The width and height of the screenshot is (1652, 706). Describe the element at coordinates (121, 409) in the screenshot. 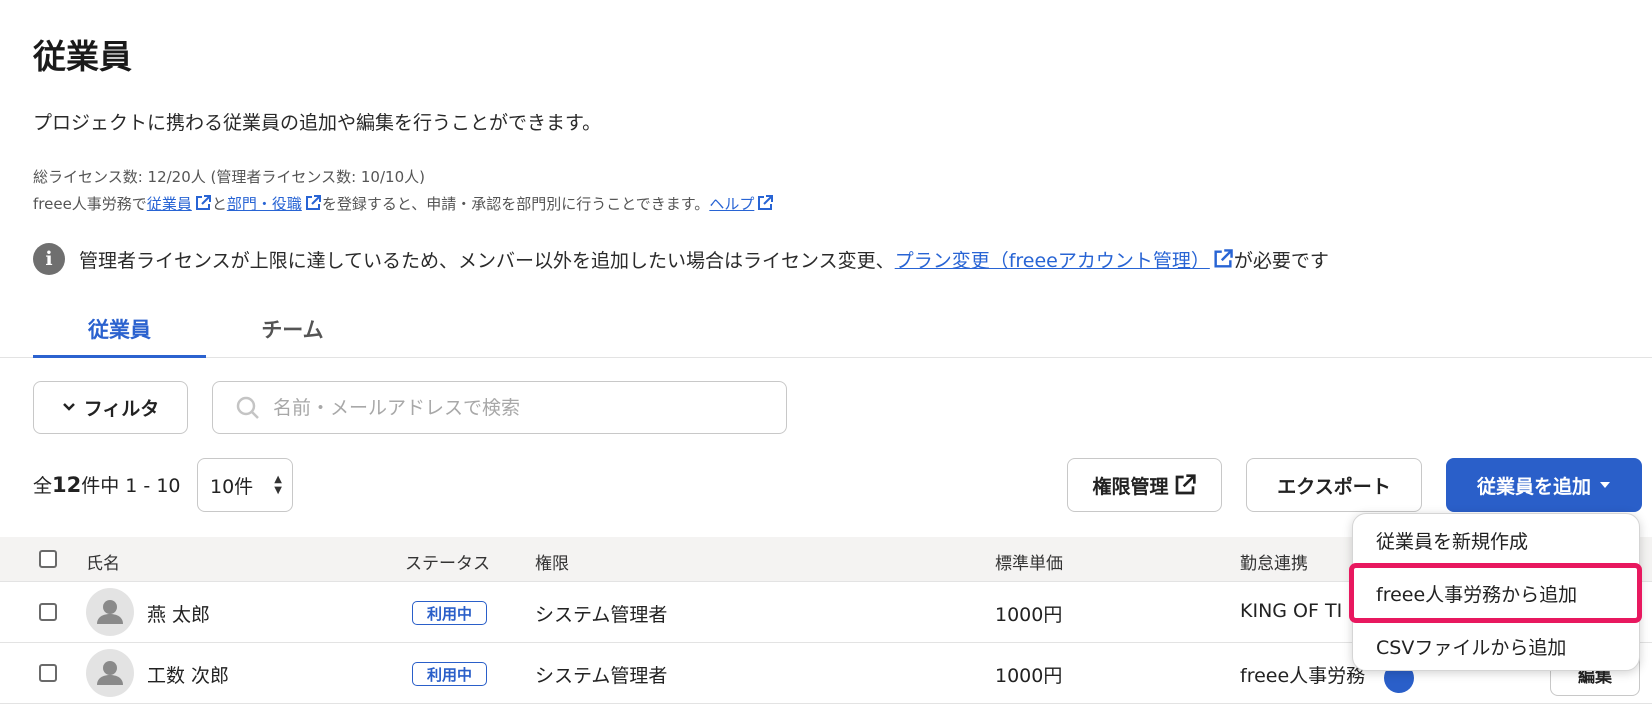

I see `filter-label: フィルタ` at that location.